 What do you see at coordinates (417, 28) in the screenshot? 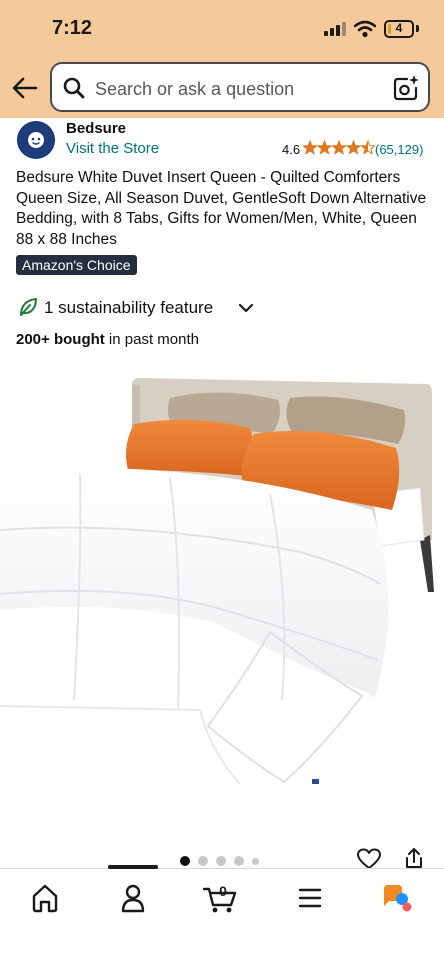
I see `battery-cap` at bounding box center [417, 28].